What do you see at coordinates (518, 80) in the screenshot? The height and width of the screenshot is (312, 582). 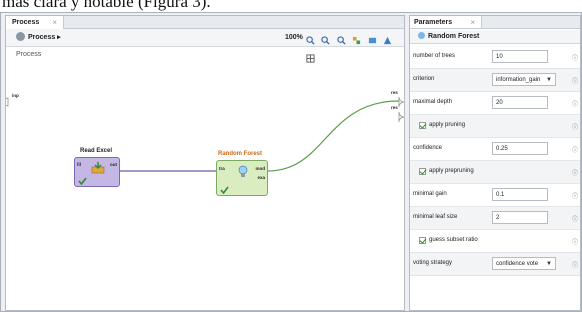 I see `criterion-value: information_gain` at bounding box center [518, 80].